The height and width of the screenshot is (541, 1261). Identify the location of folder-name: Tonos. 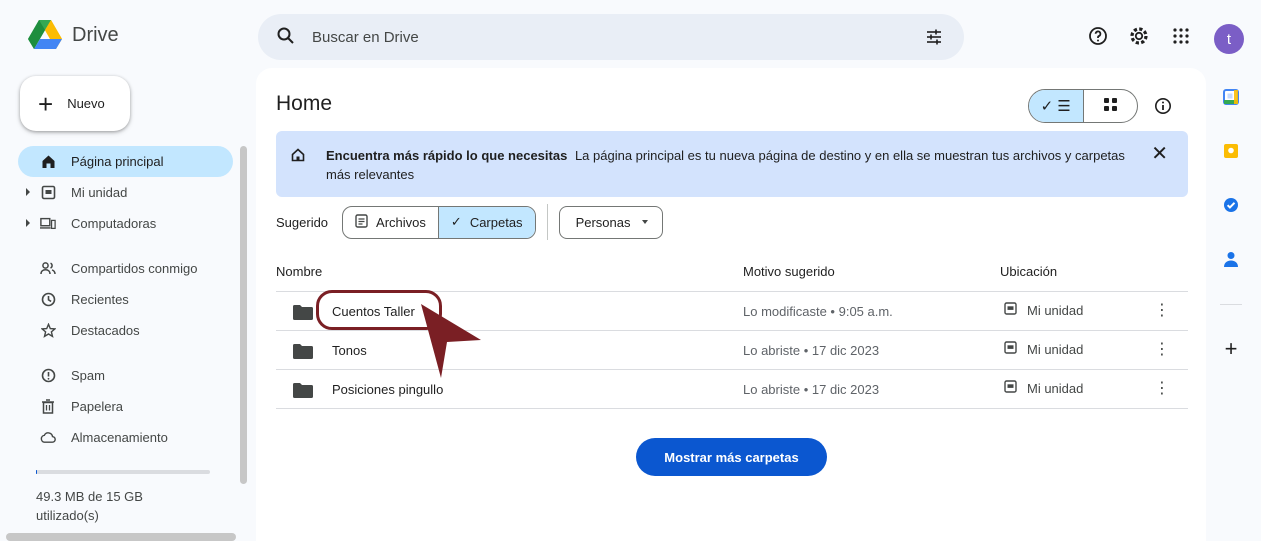
(349, 350).